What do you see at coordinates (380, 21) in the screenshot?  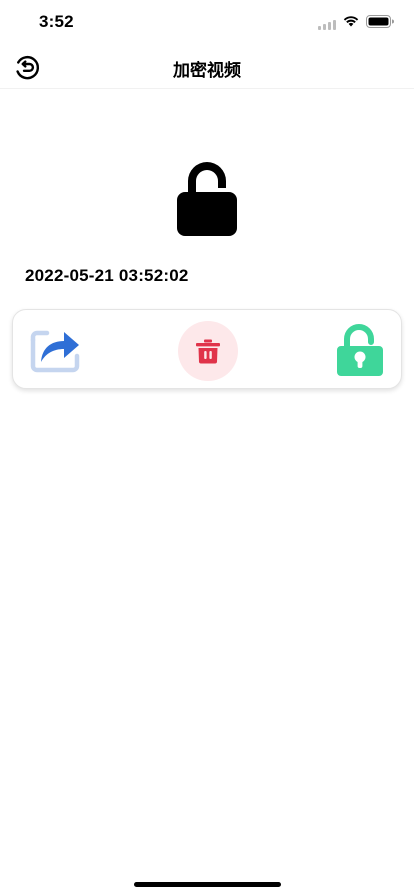 I see `battery-icon` at bounding box center [380, 21].